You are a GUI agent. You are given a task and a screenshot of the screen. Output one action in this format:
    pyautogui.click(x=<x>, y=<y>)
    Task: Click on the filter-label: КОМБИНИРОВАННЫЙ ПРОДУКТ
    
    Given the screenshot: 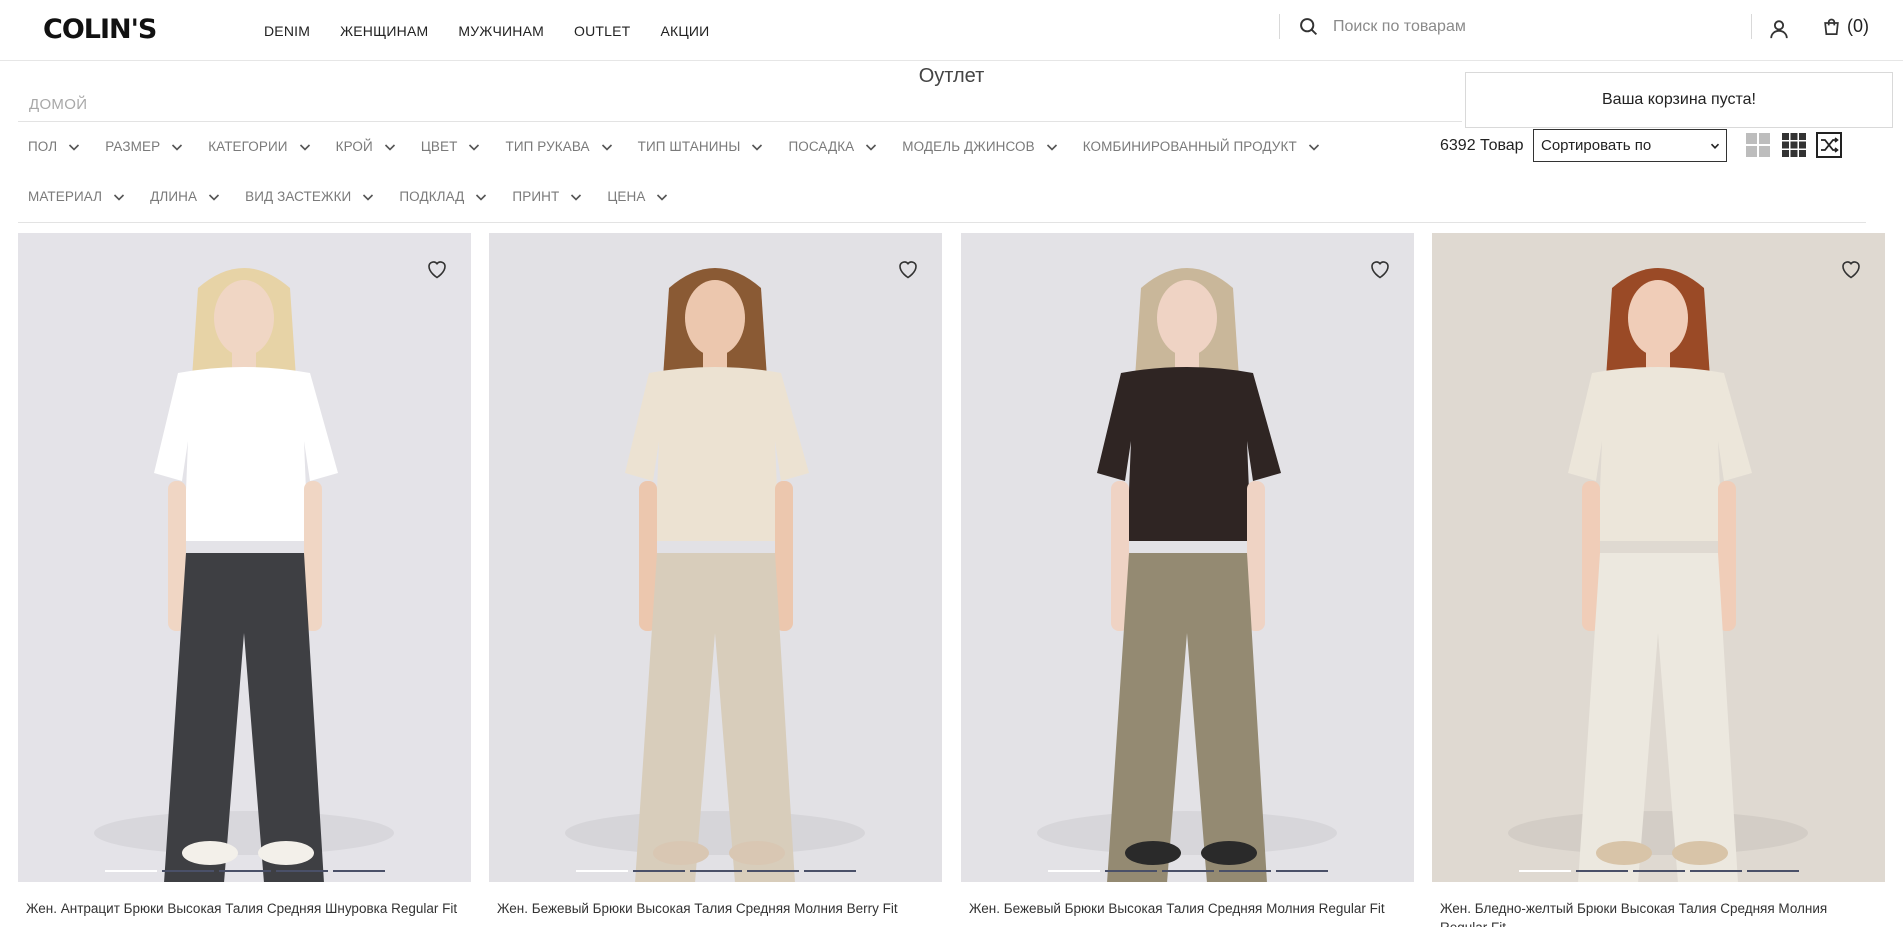 What is the action you would take?
    pyautogui.click(x=1189, y=146)
    